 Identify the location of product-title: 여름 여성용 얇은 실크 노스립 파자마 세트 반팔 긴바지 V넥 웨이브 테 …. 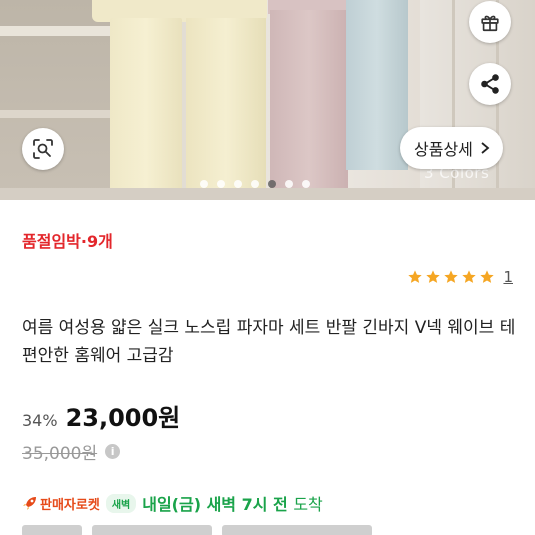
(269, 342).